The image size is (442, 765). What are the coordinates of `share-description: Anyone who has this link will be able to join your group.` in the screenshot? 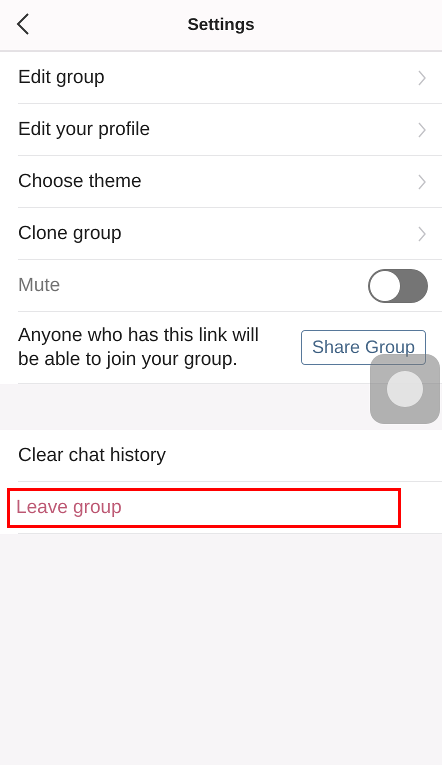 It's located at (139, 348).